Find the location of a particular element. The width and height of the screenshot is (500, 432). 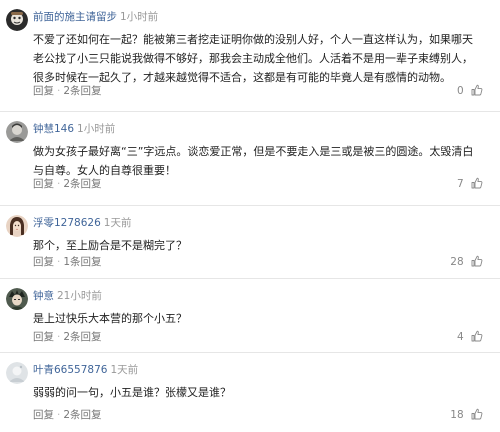

avatar-anime-icon is located at coordinates (17, 299).